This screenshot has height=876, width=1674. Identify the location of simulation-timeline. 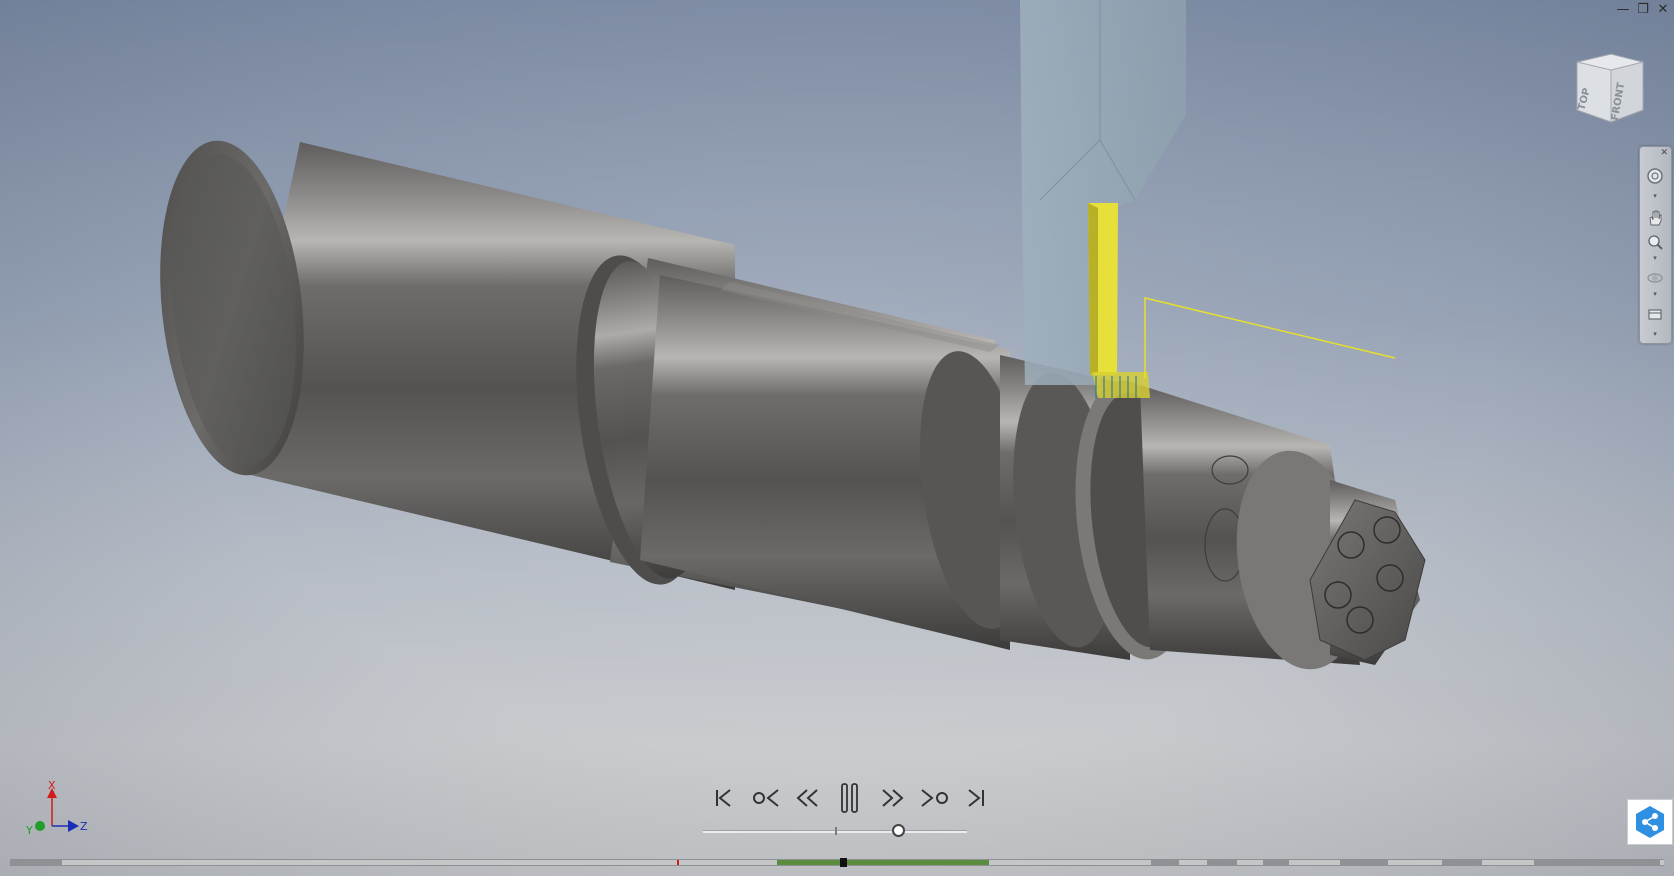
(837, 862).